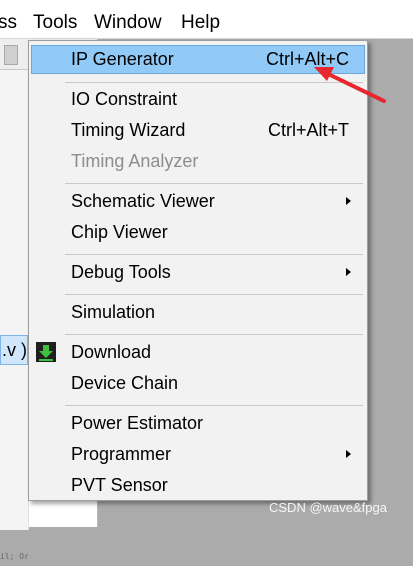 The height and width of the screenshot is (566, 413). Describe the element at coordinates (198, 383) in the screenshot. I see `menu-item-device-chain: Device Chain` at that location.